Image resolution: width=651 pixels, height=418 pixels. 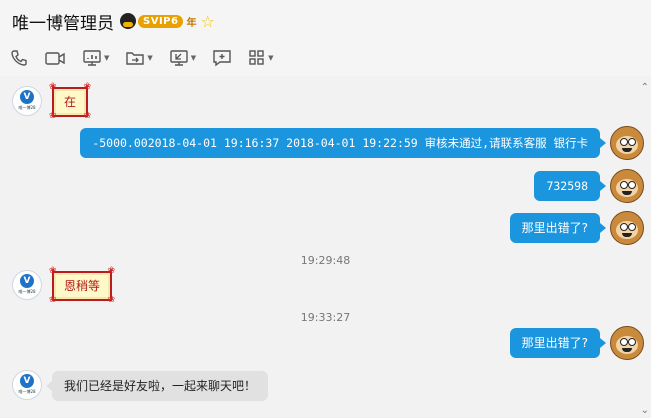 What do you see at coordinates (161, 21) in the screenshot?
I see `vip-badge: SVIP6` at bounding box center [161, 21].